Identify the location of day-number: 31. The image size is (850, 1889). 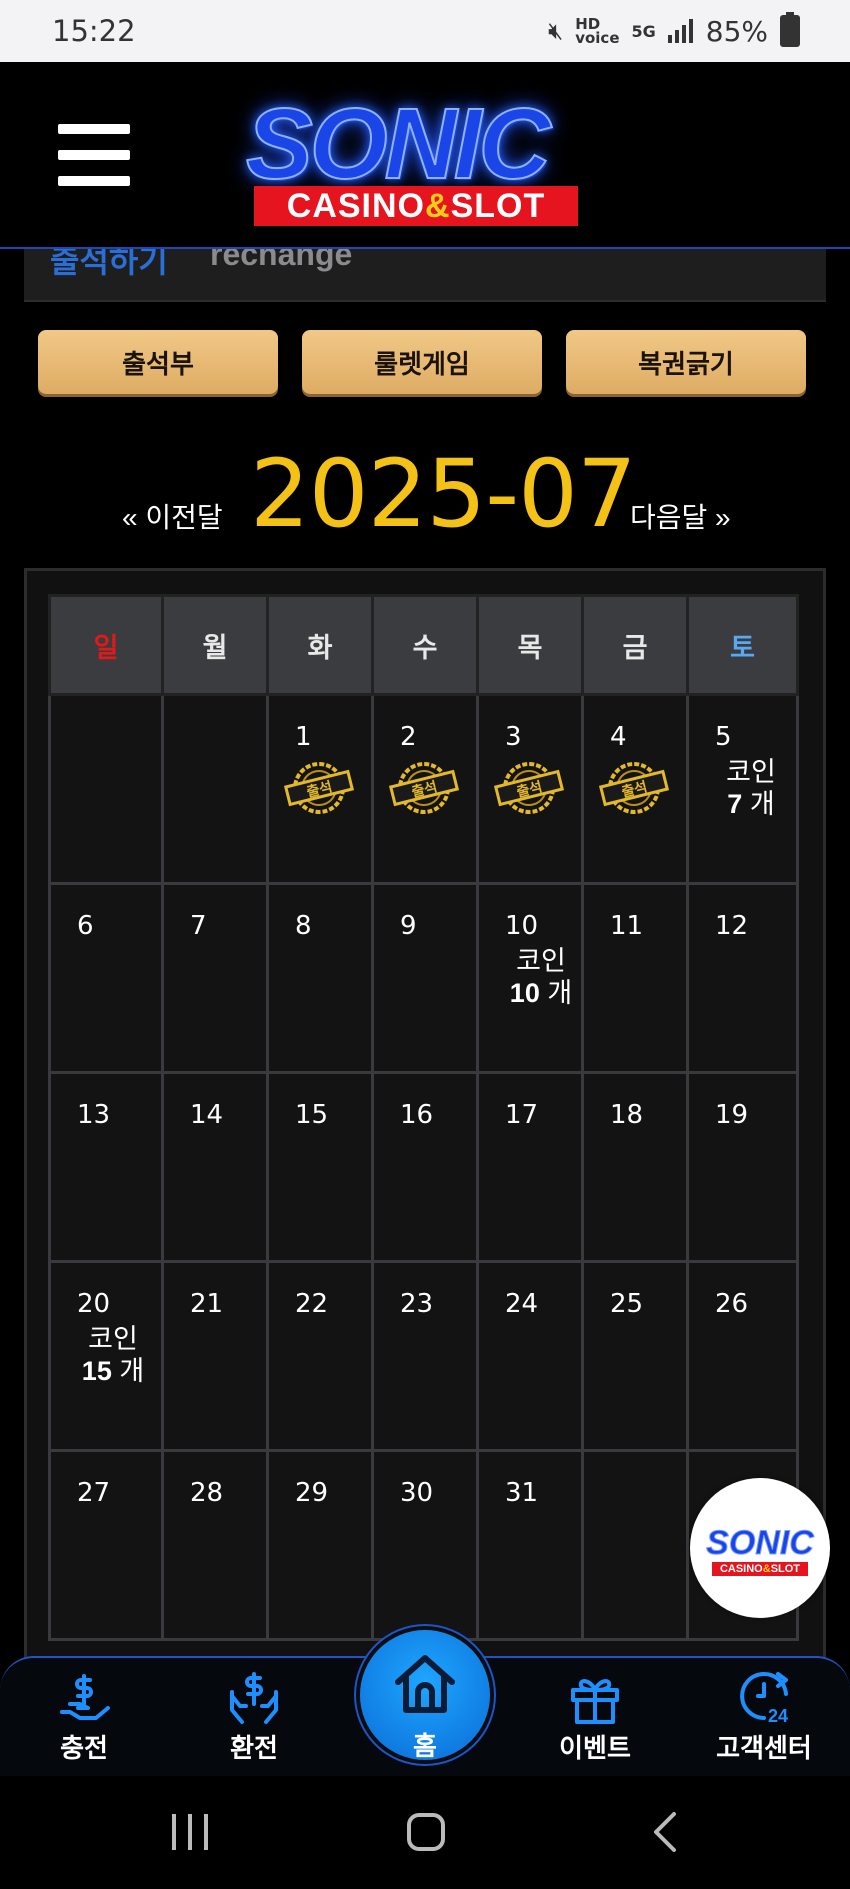
(522, 1493).